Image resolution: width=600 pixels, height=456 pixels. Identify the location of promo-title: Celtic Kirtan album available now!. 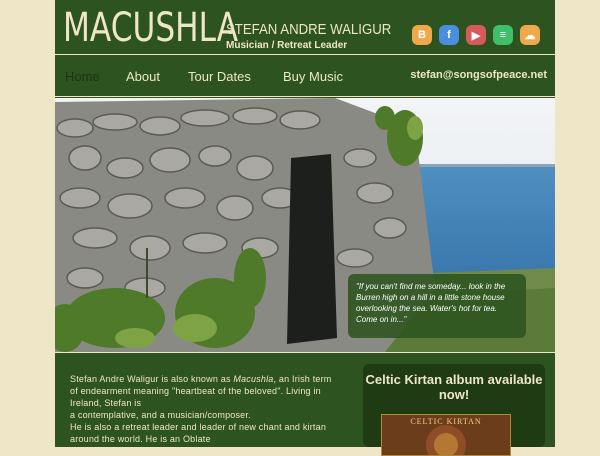
(454, 387).